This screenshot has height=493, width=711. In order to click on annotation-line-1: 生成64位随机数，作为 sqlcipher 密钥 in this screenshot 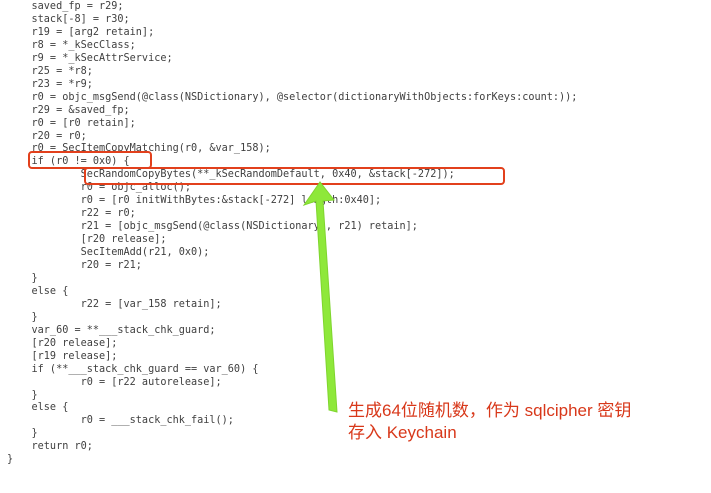, I will do `click(490, 410)`.